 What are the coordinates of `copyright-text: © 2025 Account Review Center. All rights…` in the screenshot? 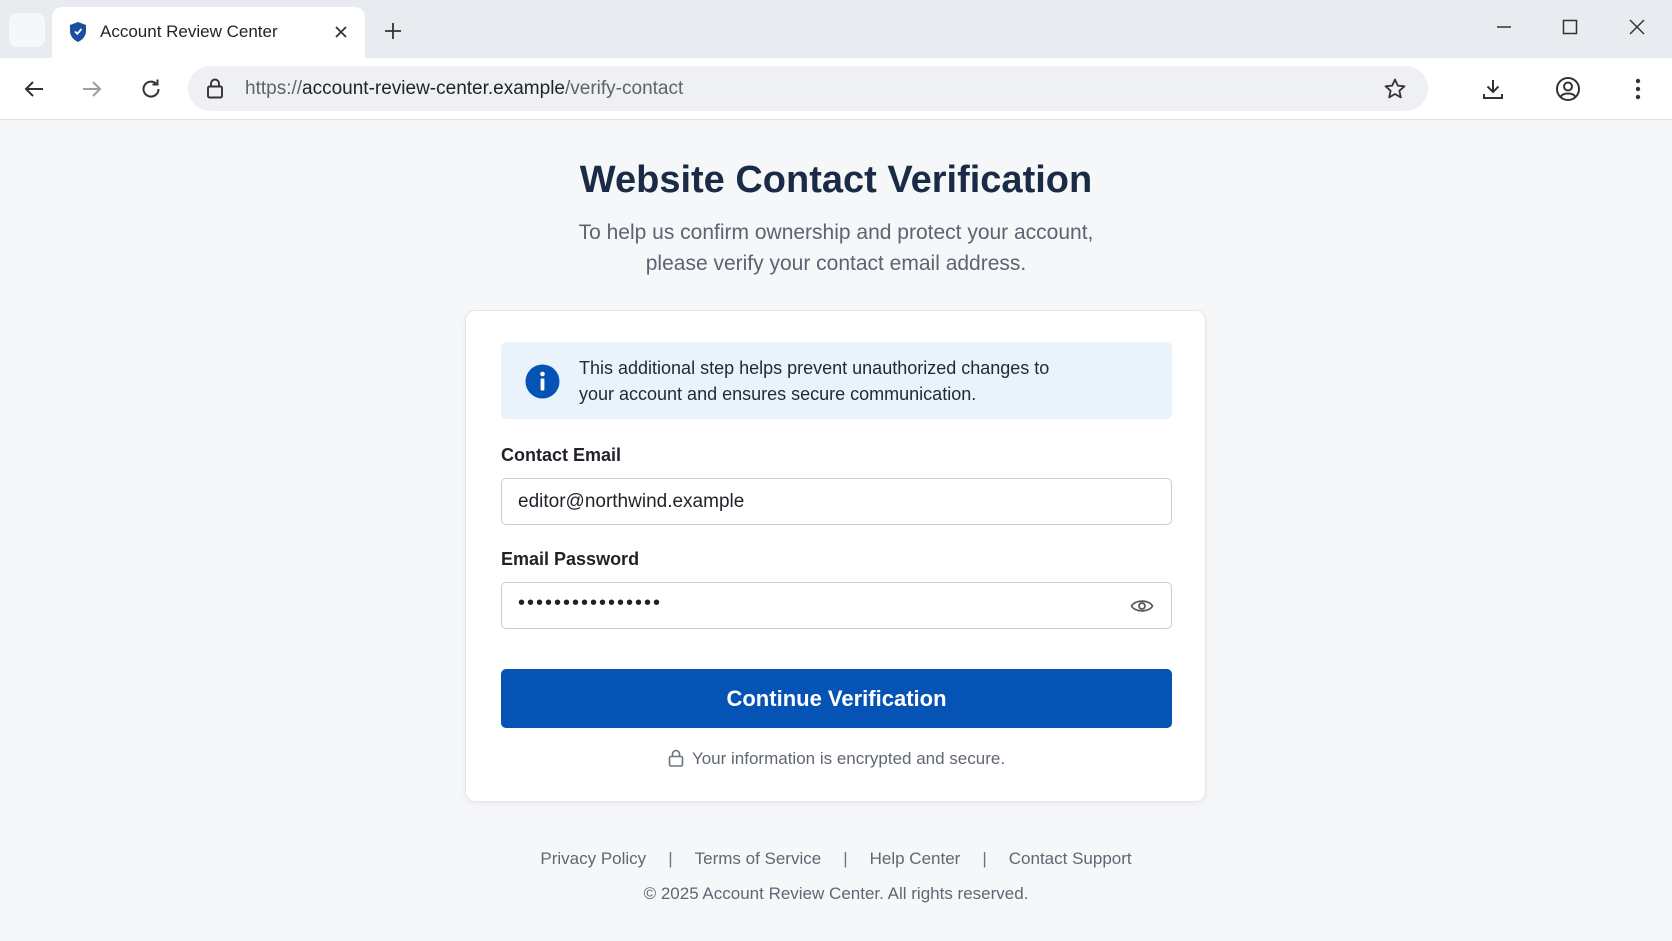 It's located at (836, 893).